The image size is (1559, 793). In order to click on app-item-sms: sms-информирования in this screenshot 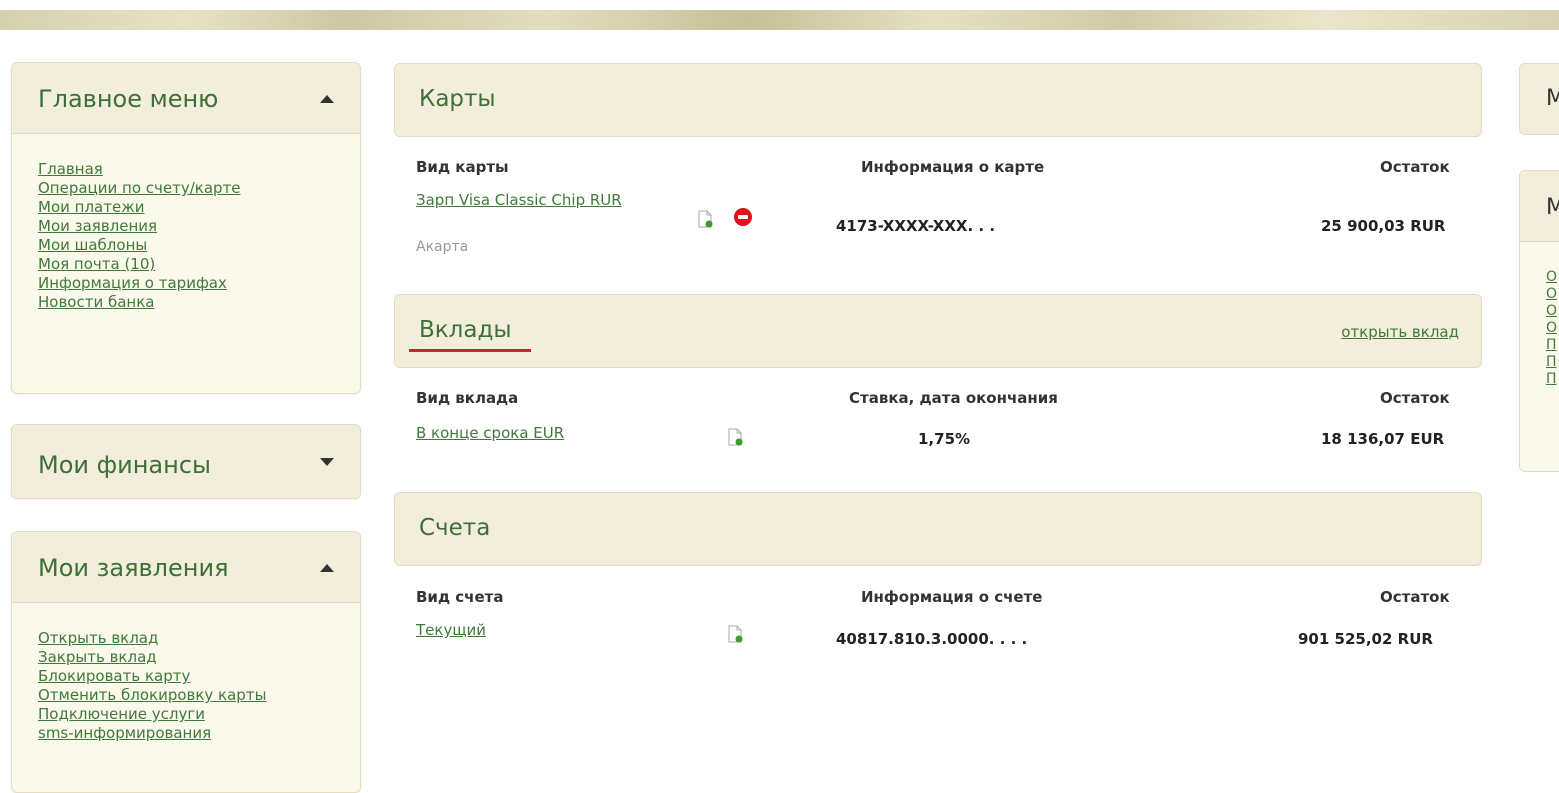, I will do `click(199, 733)`.